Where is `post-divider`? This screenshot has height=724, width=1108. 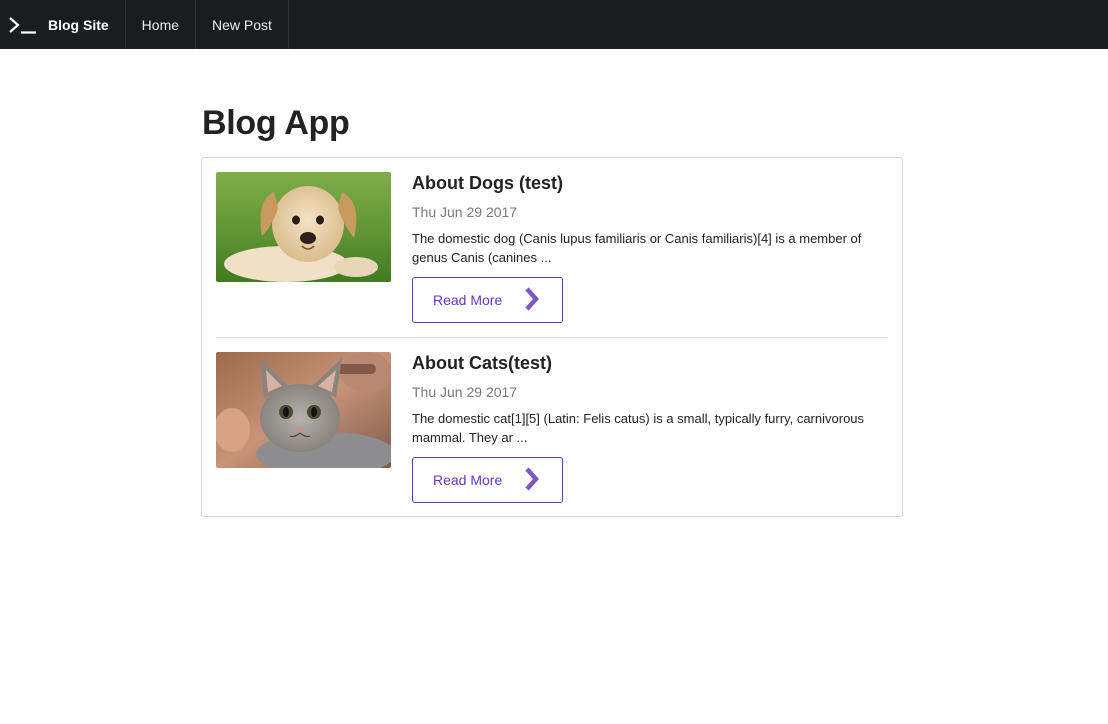
post-divider is located at coordinates (552, 337).